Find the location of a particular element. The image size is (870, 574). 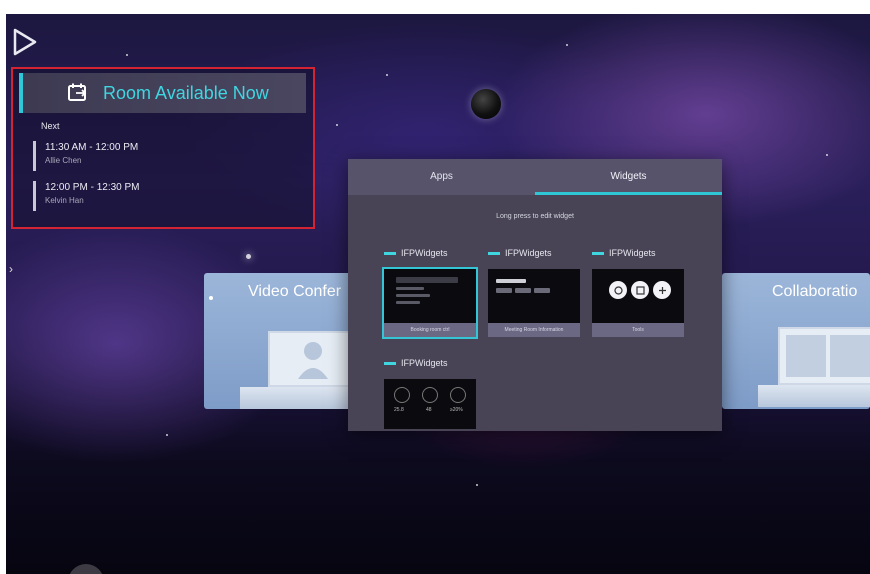

widget-thumbnail-booking: Booking room ctrl is located at coordinates (430, 303).